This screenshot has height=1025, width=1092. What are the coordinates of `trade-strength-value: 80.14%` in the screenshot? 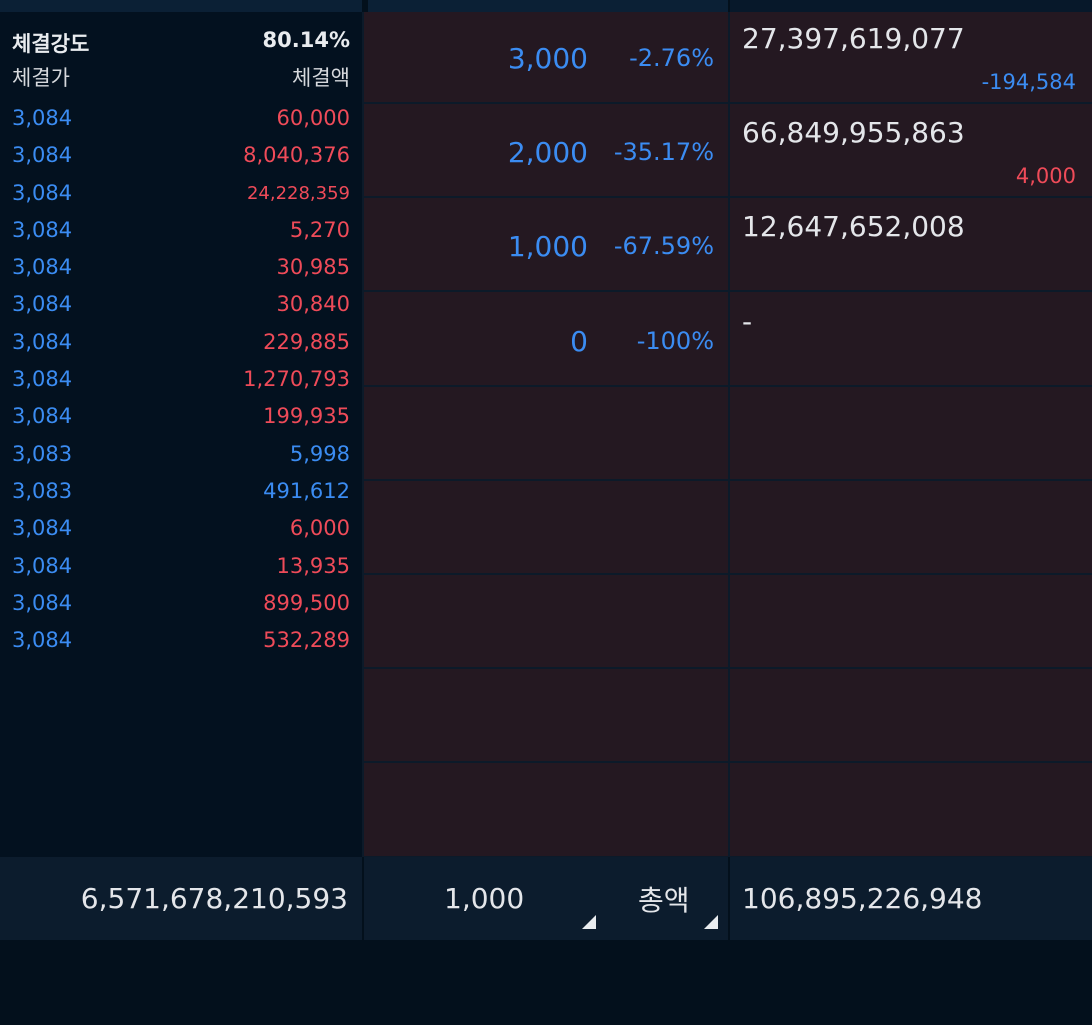 It's located at (306, 40).